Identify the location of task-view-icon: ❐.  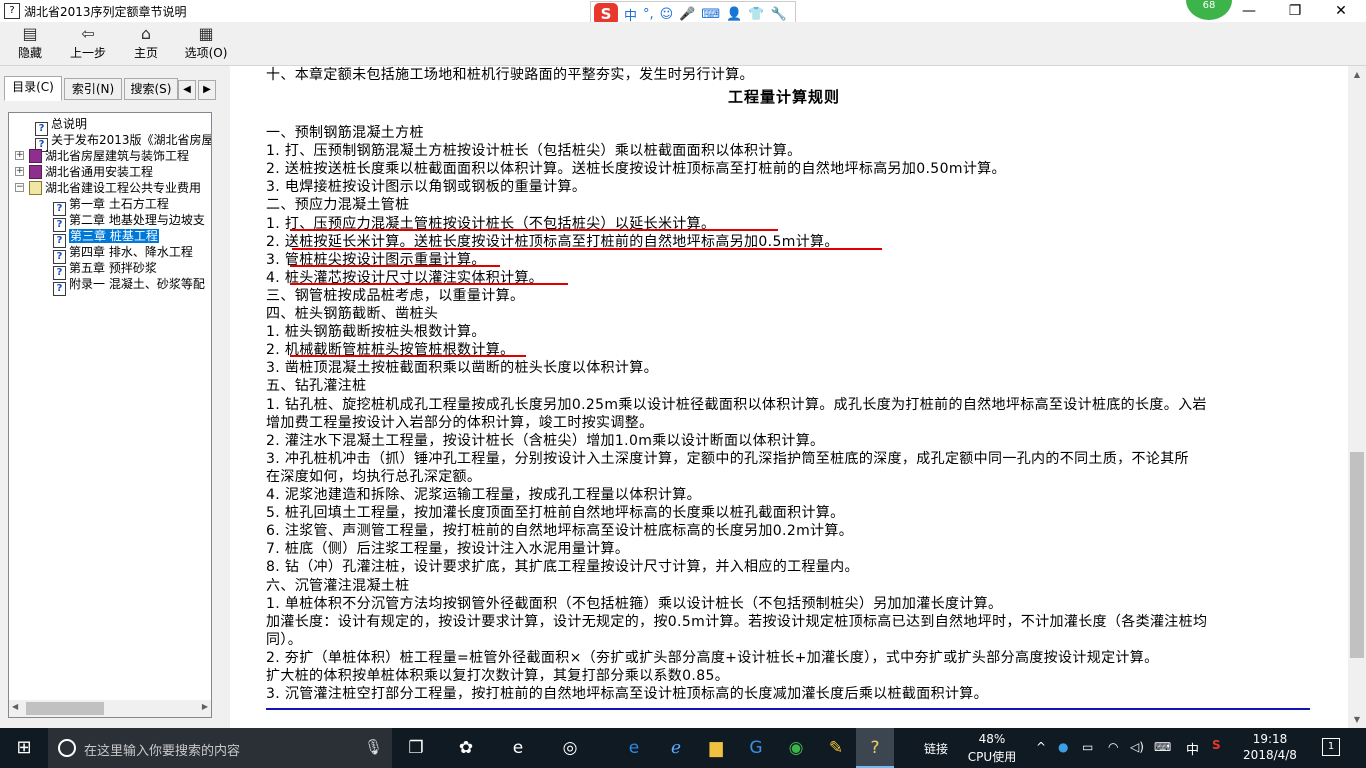
(416, 748).